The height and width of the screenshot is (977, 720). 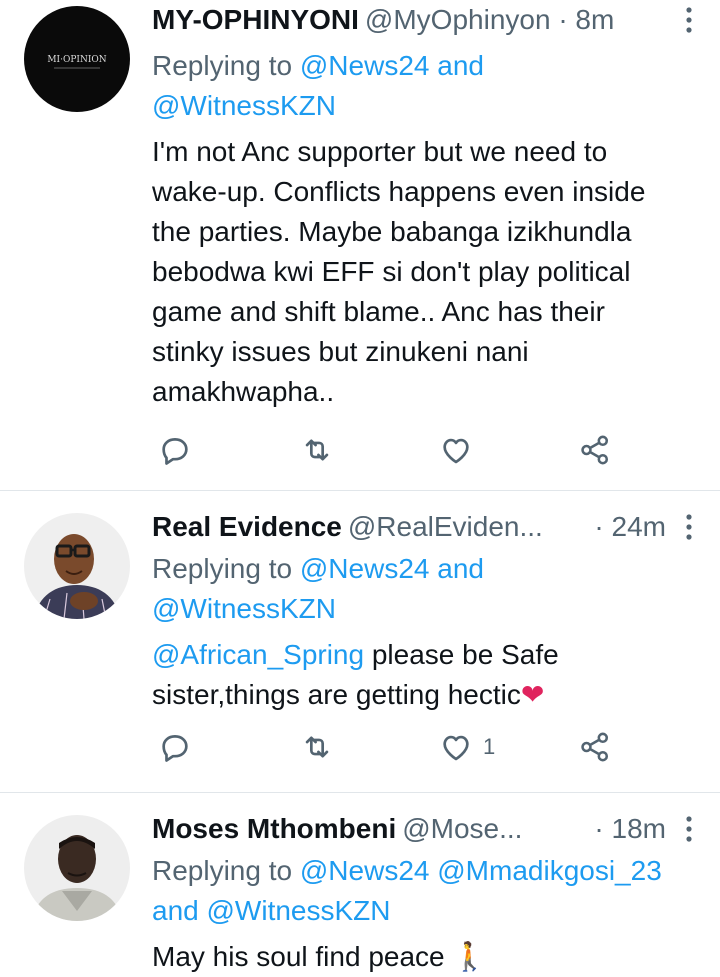 What do you see at coordinates (274, 828) in the screenshot?
I see `display-name: Moses Mthombeni` at bounding box center [274, 828].